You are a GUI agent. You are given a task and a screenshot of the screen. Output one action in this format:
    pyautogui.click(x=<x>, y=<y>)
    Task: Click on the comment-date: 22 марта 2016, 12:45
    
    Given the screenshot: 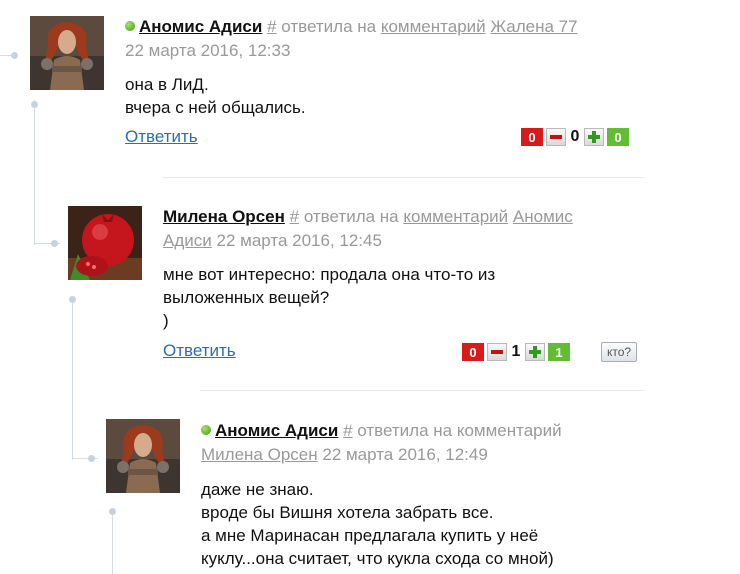 What is the action you would take?
    pyautogui.click(x=299, y=240)
    